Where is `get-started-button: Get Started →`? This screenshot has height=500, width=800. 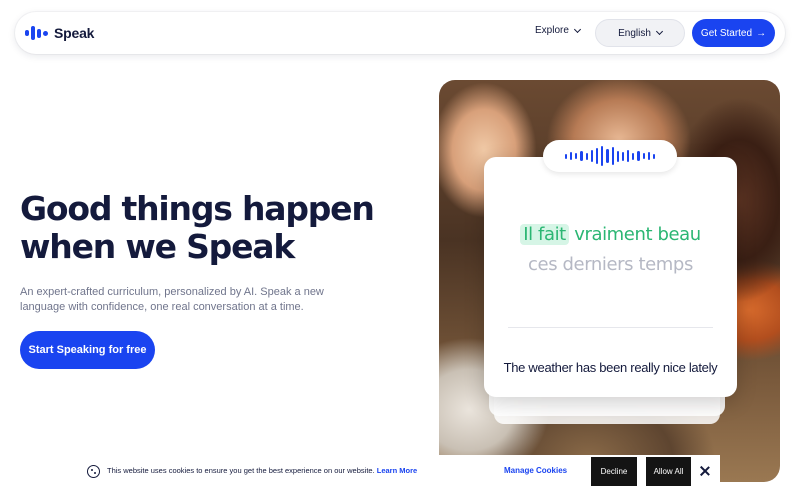
get-started-button: Get Started → is located at coordinates (733, 33).